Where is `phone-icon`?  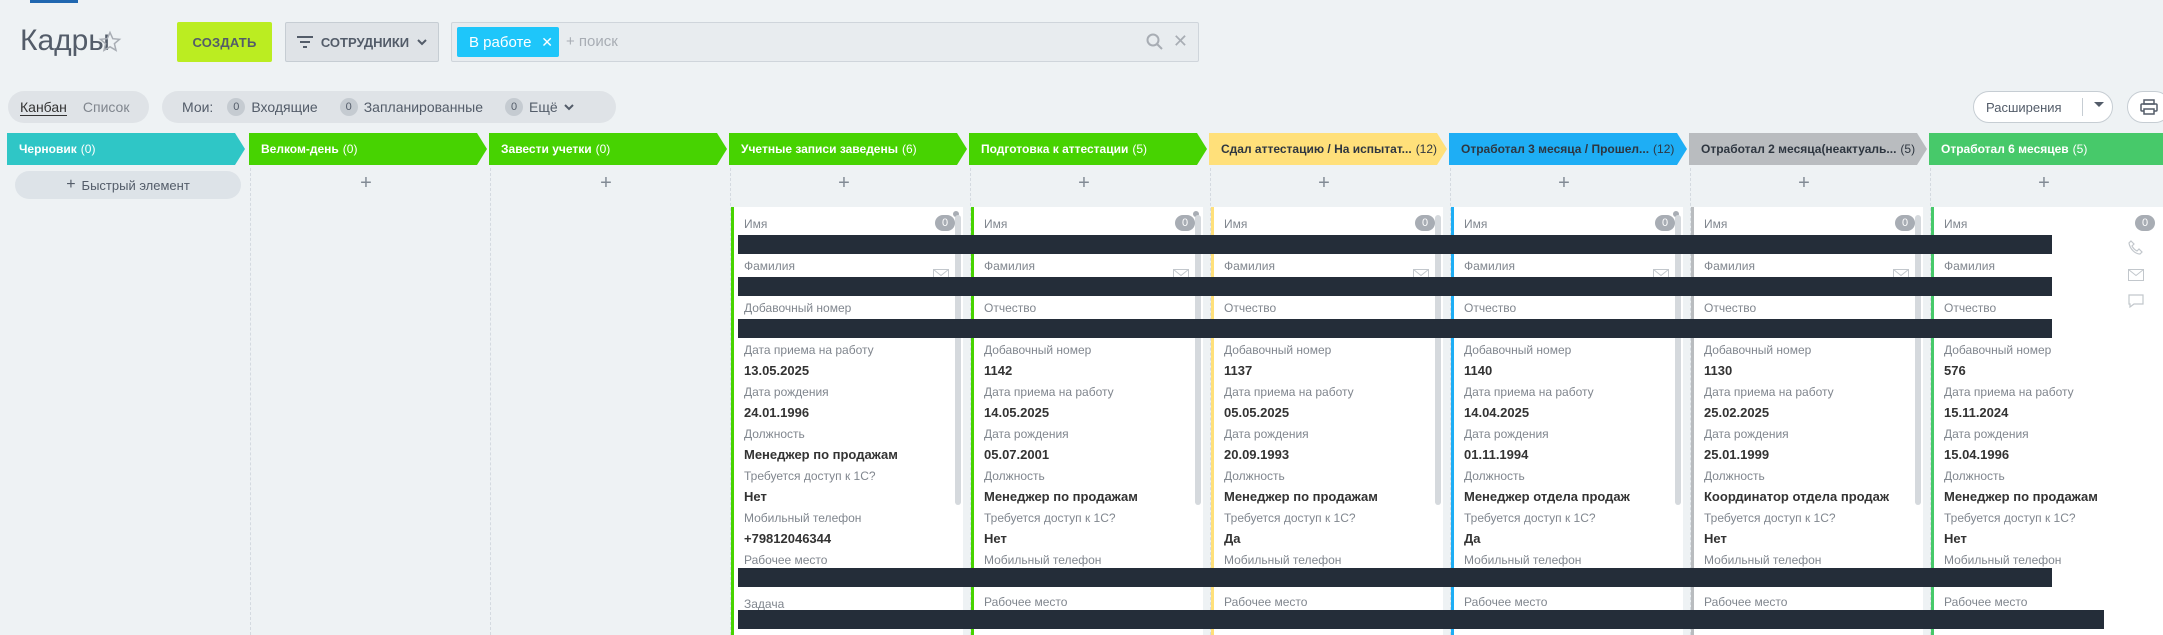
phone-icon is located at coordinates (2136, 248).